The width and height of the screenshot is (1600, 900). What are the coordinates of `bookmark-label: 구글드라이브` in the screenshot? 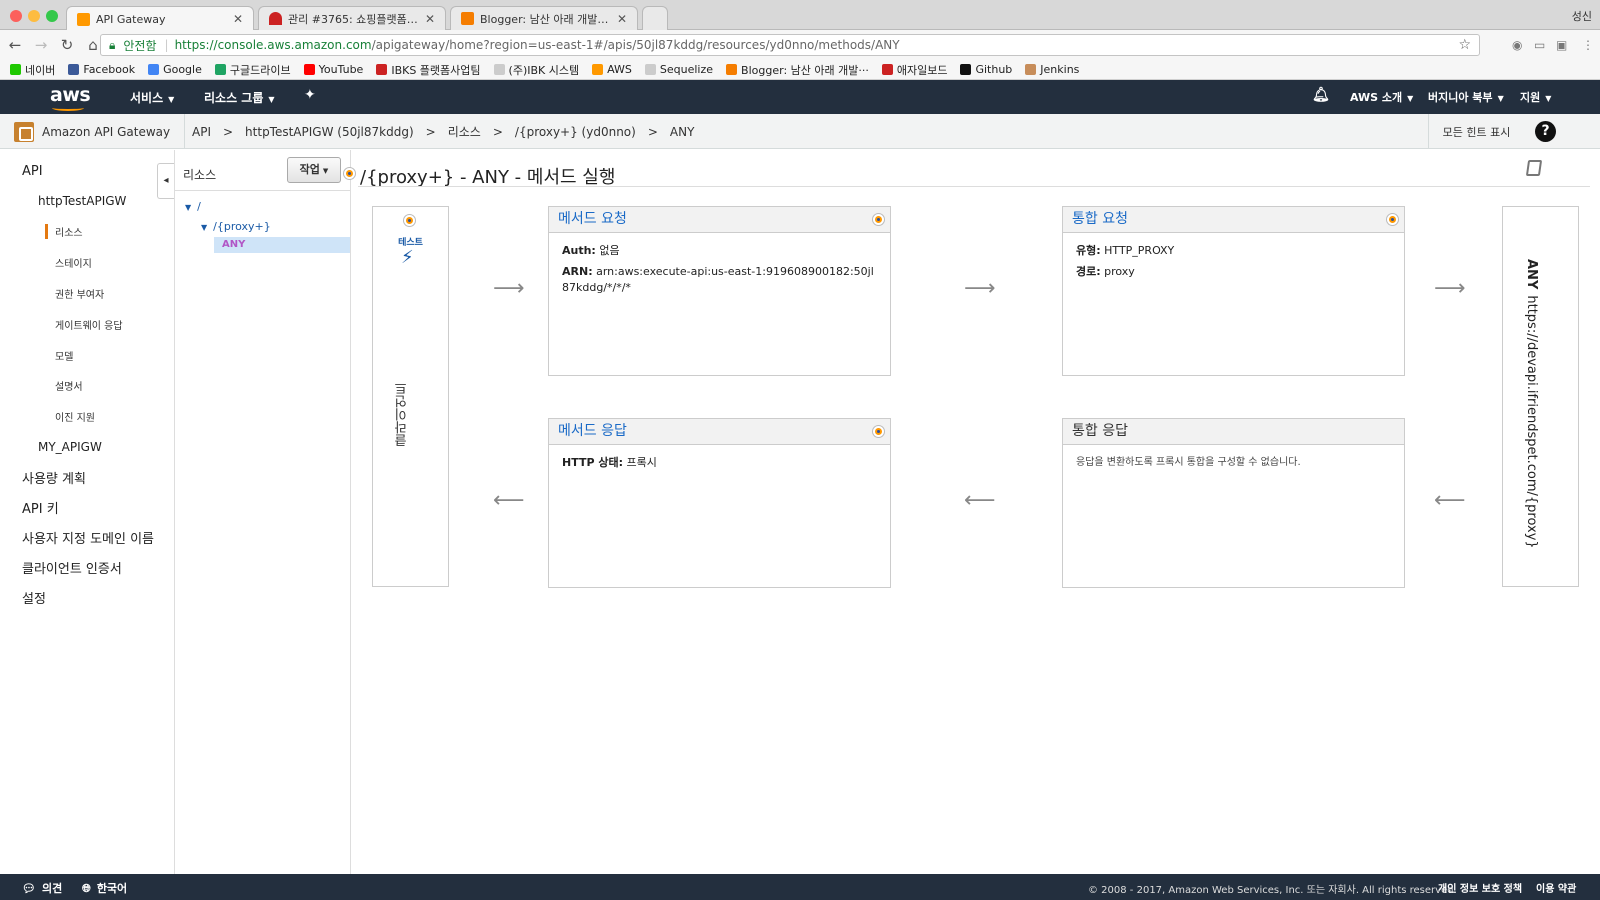 It's located at (260, 70).